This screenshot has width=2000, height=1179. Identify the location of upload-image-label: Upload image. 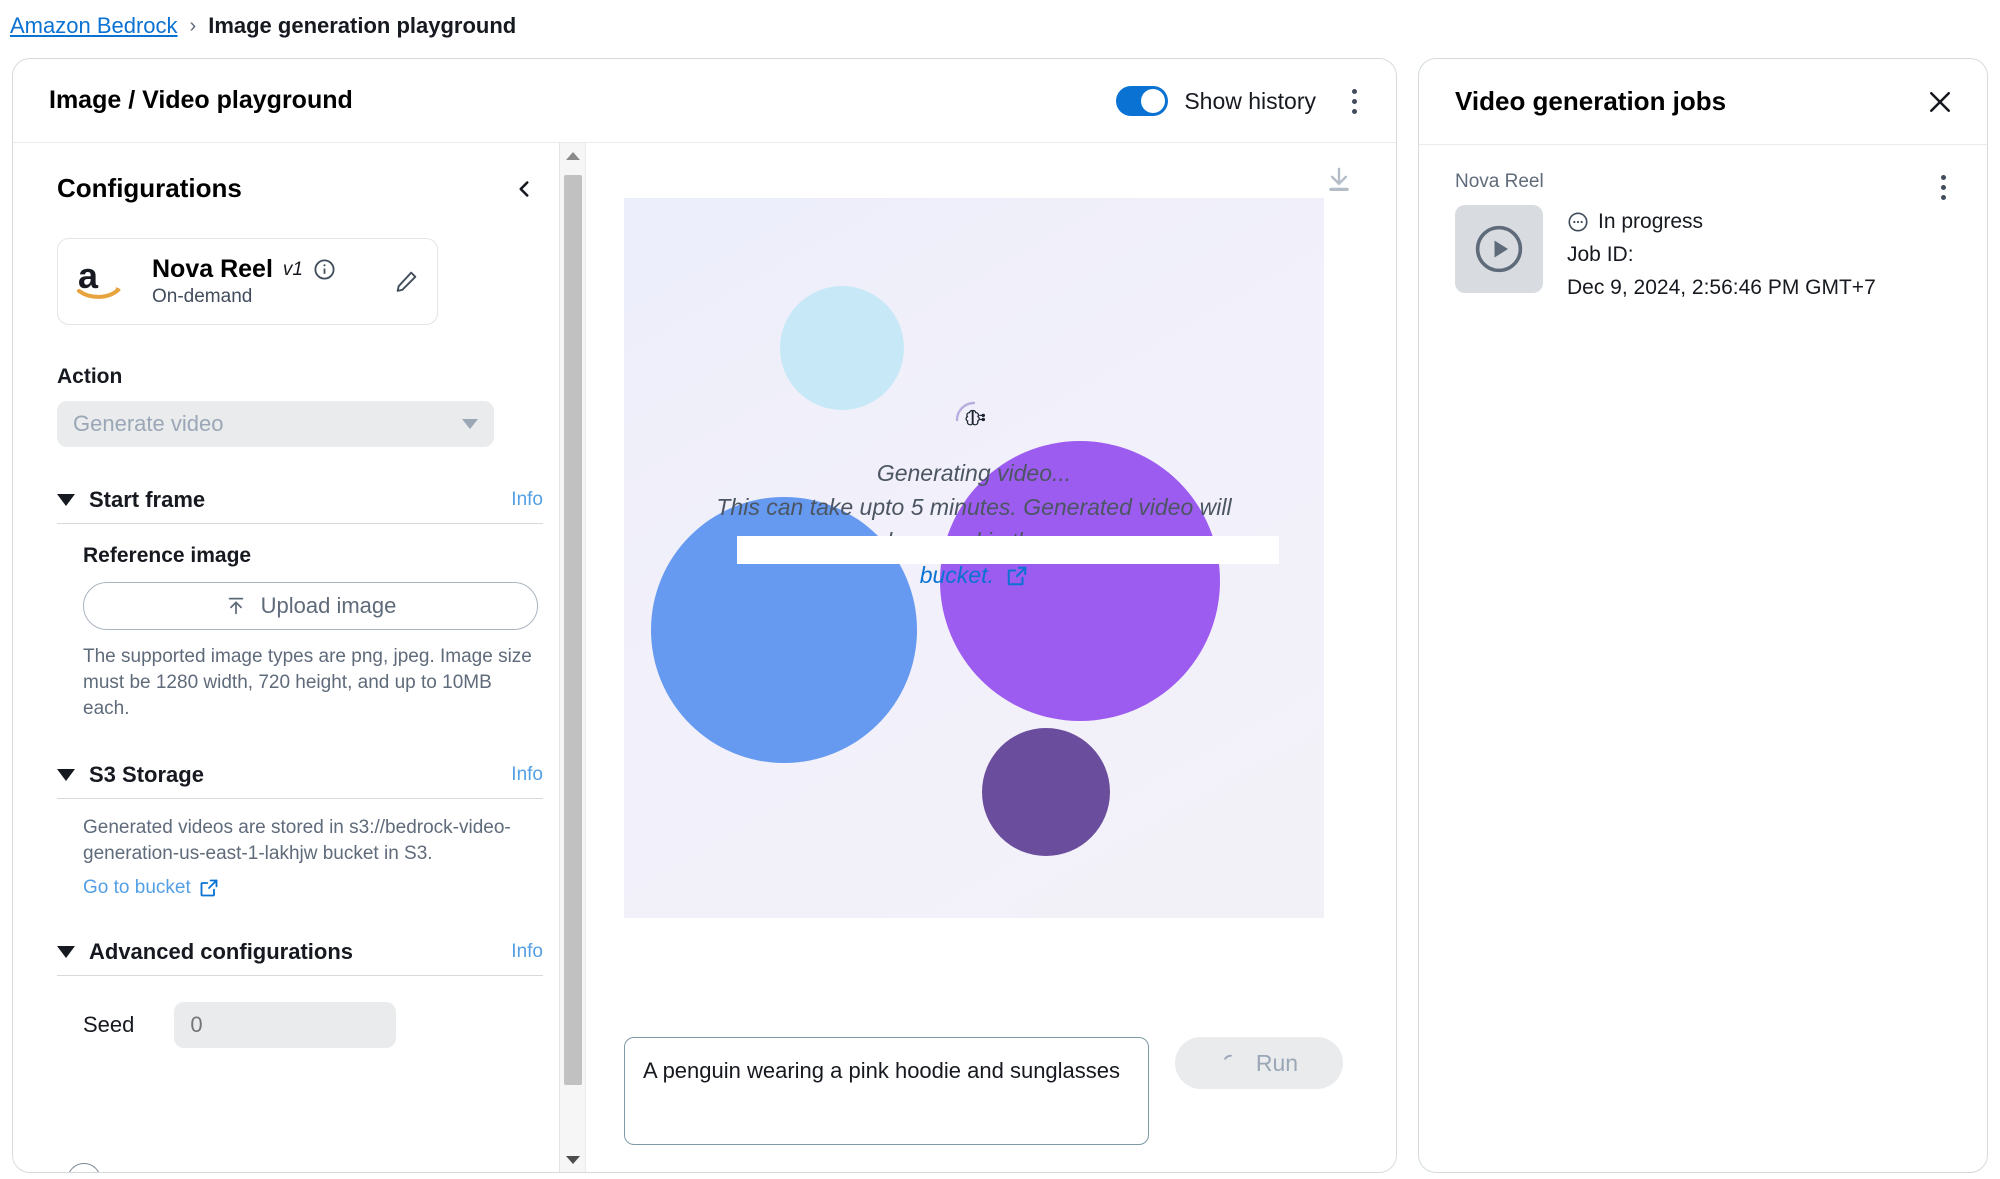
(328, 605).